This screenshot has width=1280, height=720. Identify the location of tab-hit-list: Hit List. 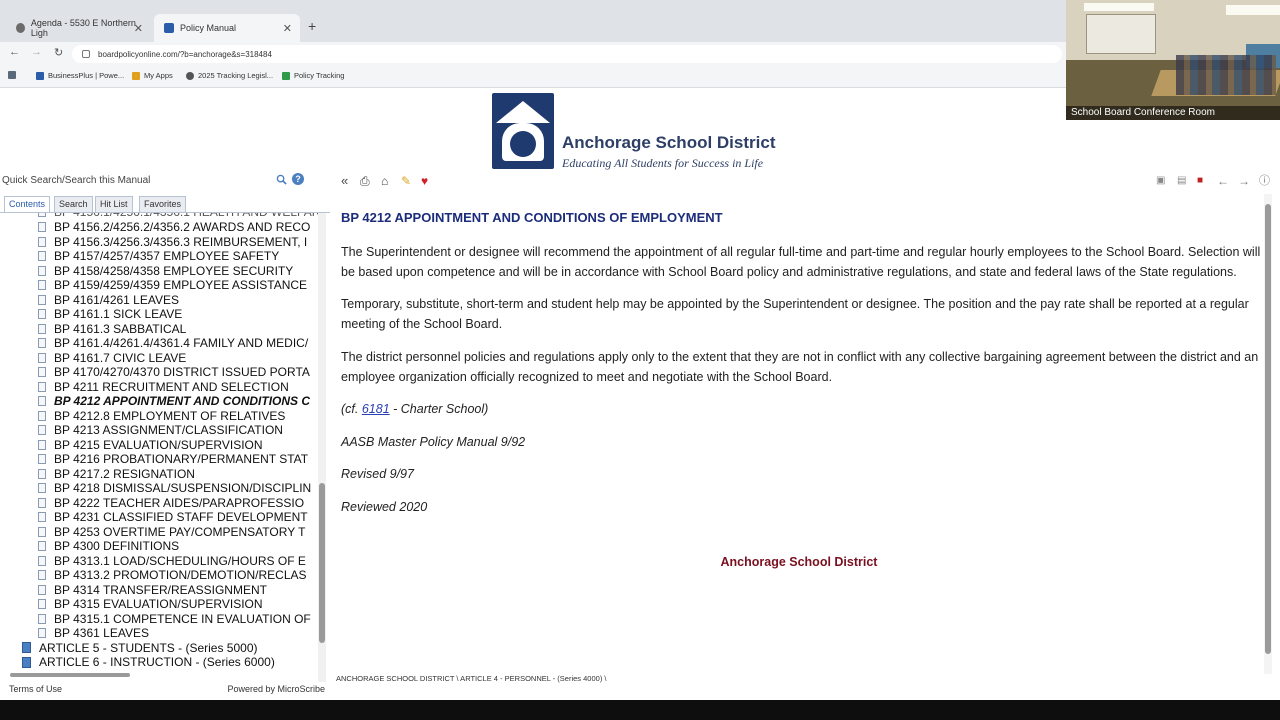
(114, 204).